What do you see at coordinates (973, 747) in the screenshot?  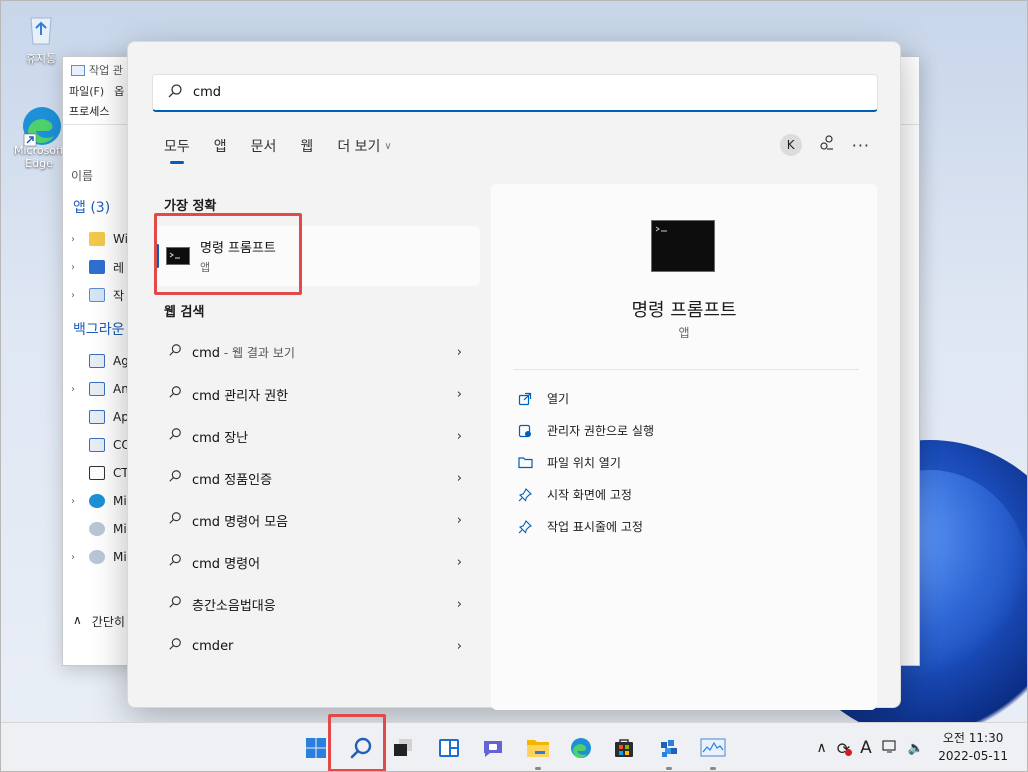 I see `clock: 오전 11:30 2022-05-11` at bounding box center [973, 747].